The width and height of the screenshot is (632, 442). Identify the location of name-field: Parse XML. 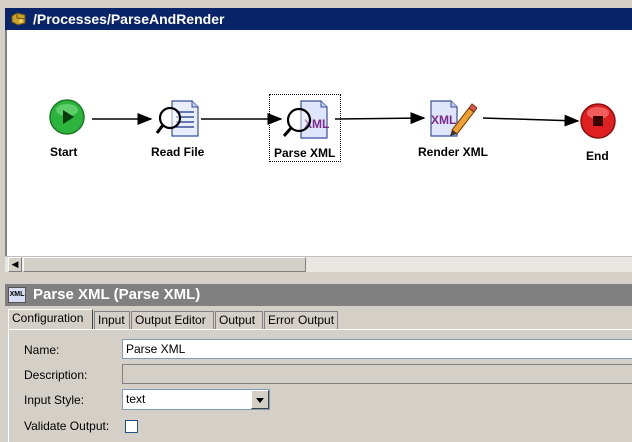
(377, 349).